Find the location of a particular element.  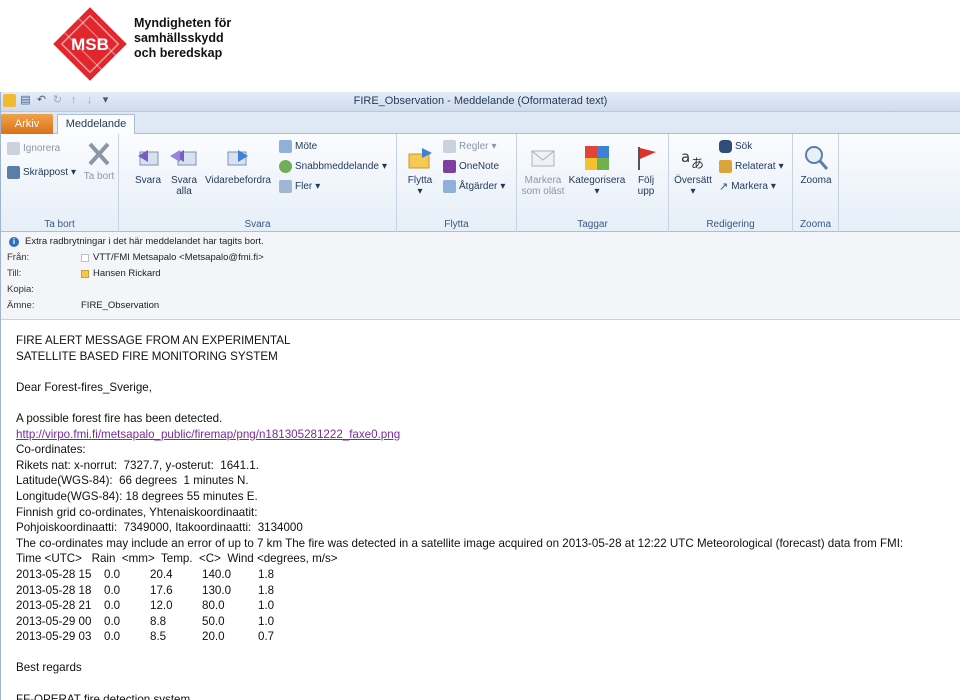

mark-unread-button: Markera som oläst is located at coordinates (543, 170).